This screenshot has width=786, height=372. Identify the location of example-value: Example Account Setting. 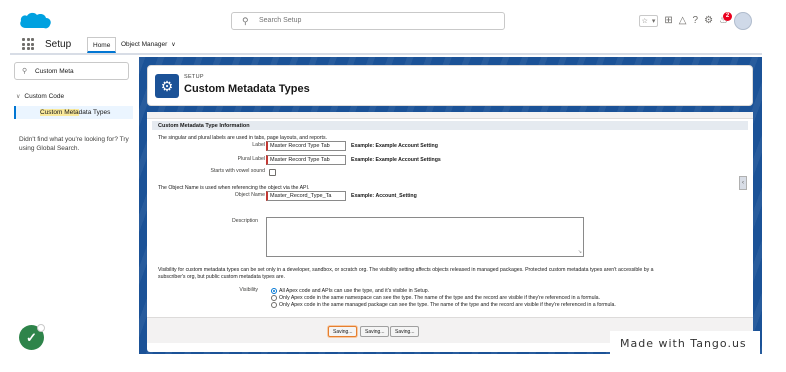
(406, 146).